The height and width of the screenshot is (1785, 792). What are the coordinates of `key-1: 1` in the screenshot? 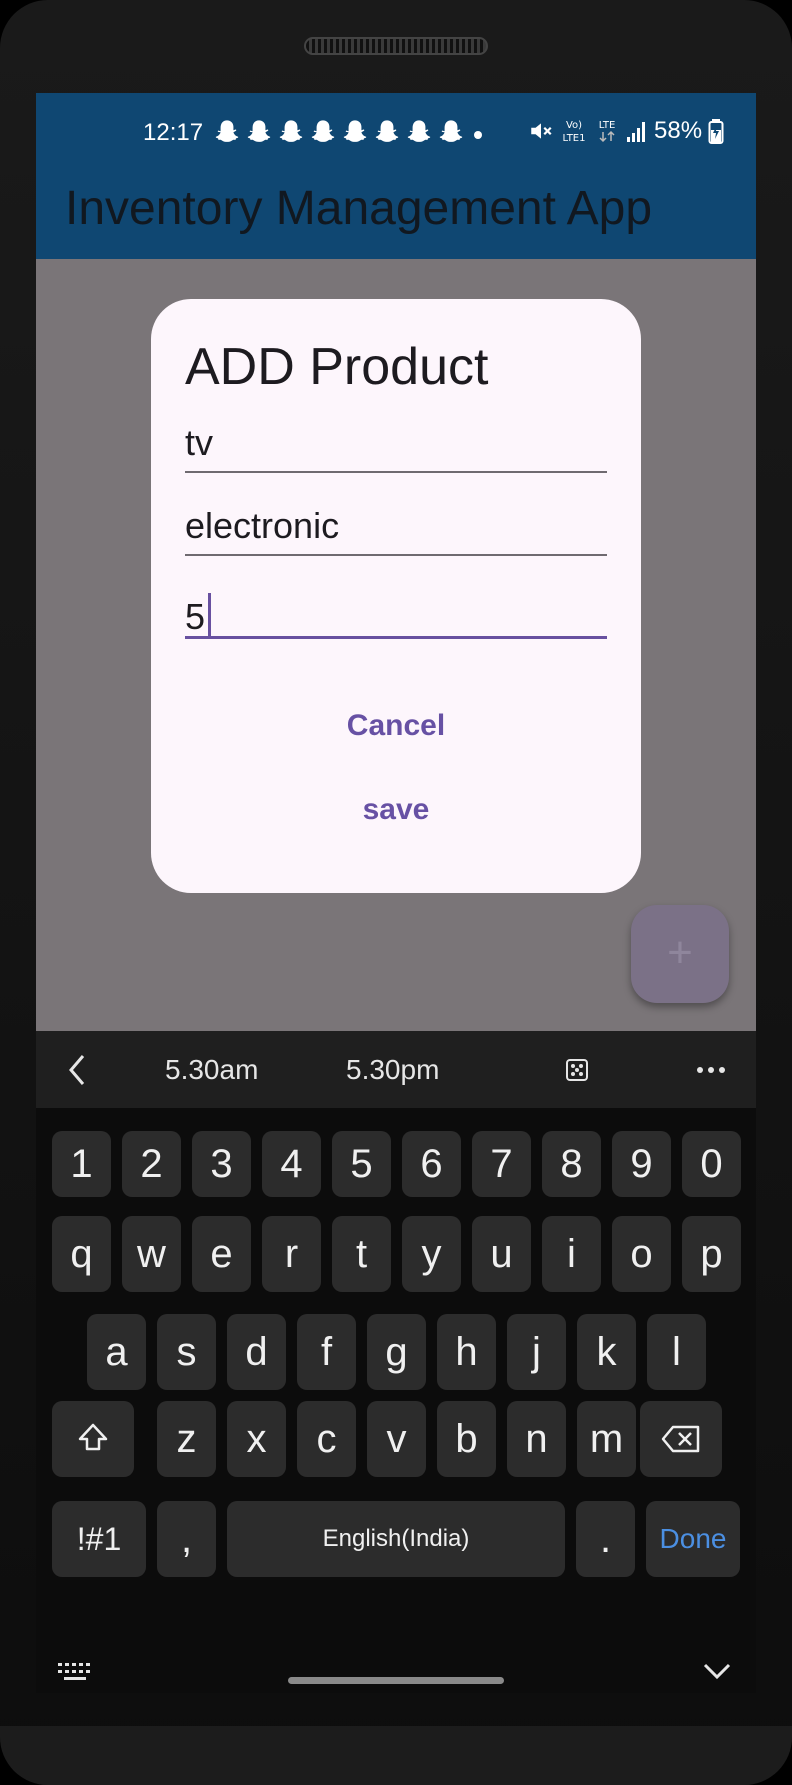 It's located at (81, 1164).